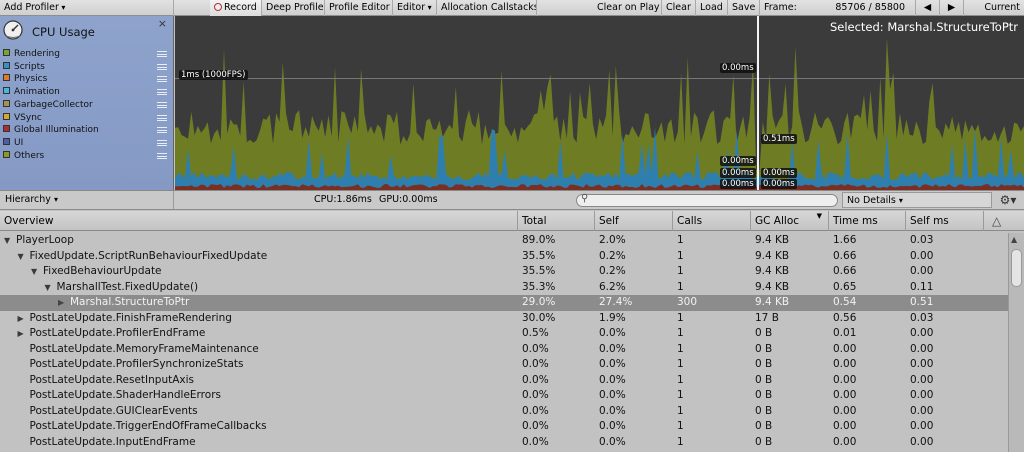 Image resolution: width=1024 pixels, height=452 pixels. What do you see at coordinates (87, 92) in the screenshot?
I see `legend-item: Animation` at bounding box center [87, 92].